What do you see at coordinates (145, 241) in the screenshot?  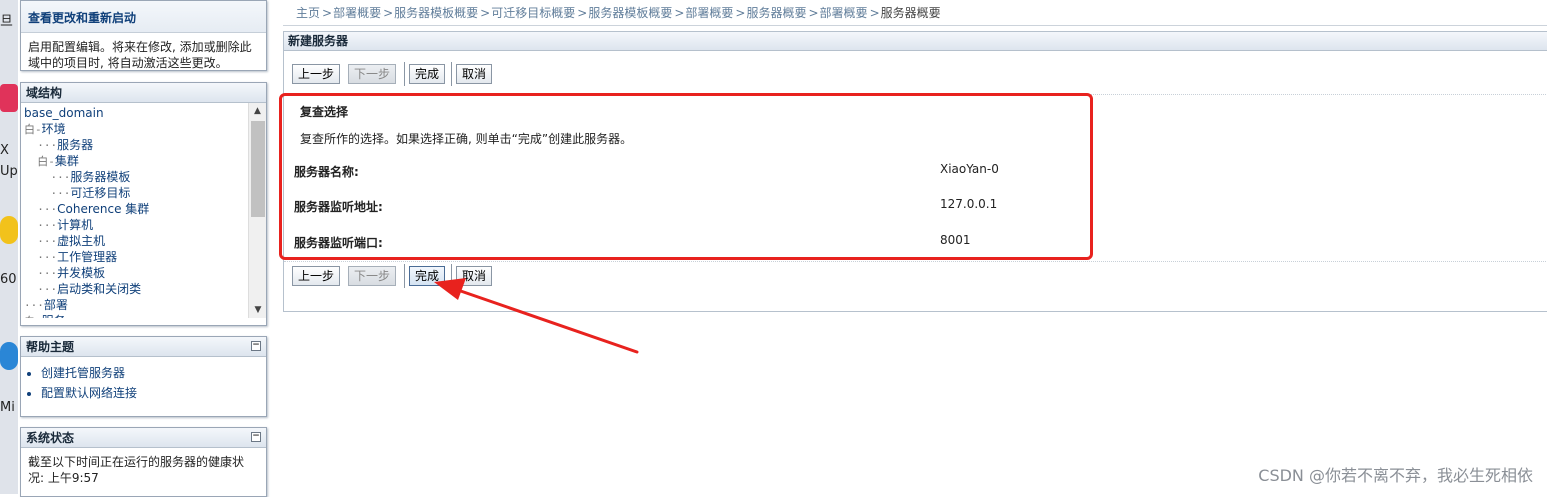 I see `tree-node: ···虚拟主机` at bounding box center [145, 241].